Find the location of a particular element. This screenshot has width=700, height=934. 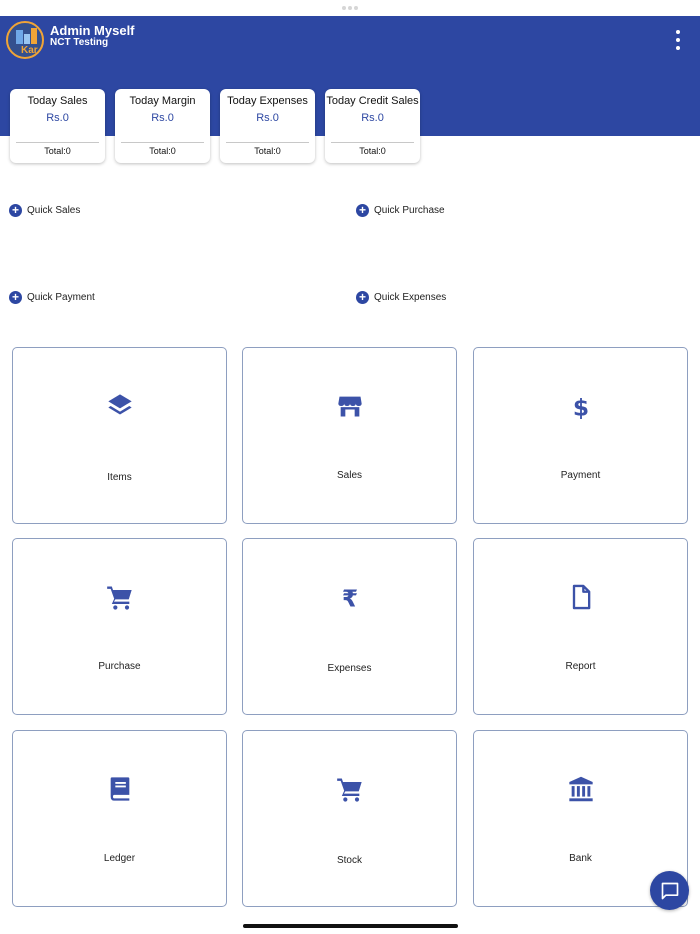

tile-purchase: Purchase is located at coordinates (119, 626).